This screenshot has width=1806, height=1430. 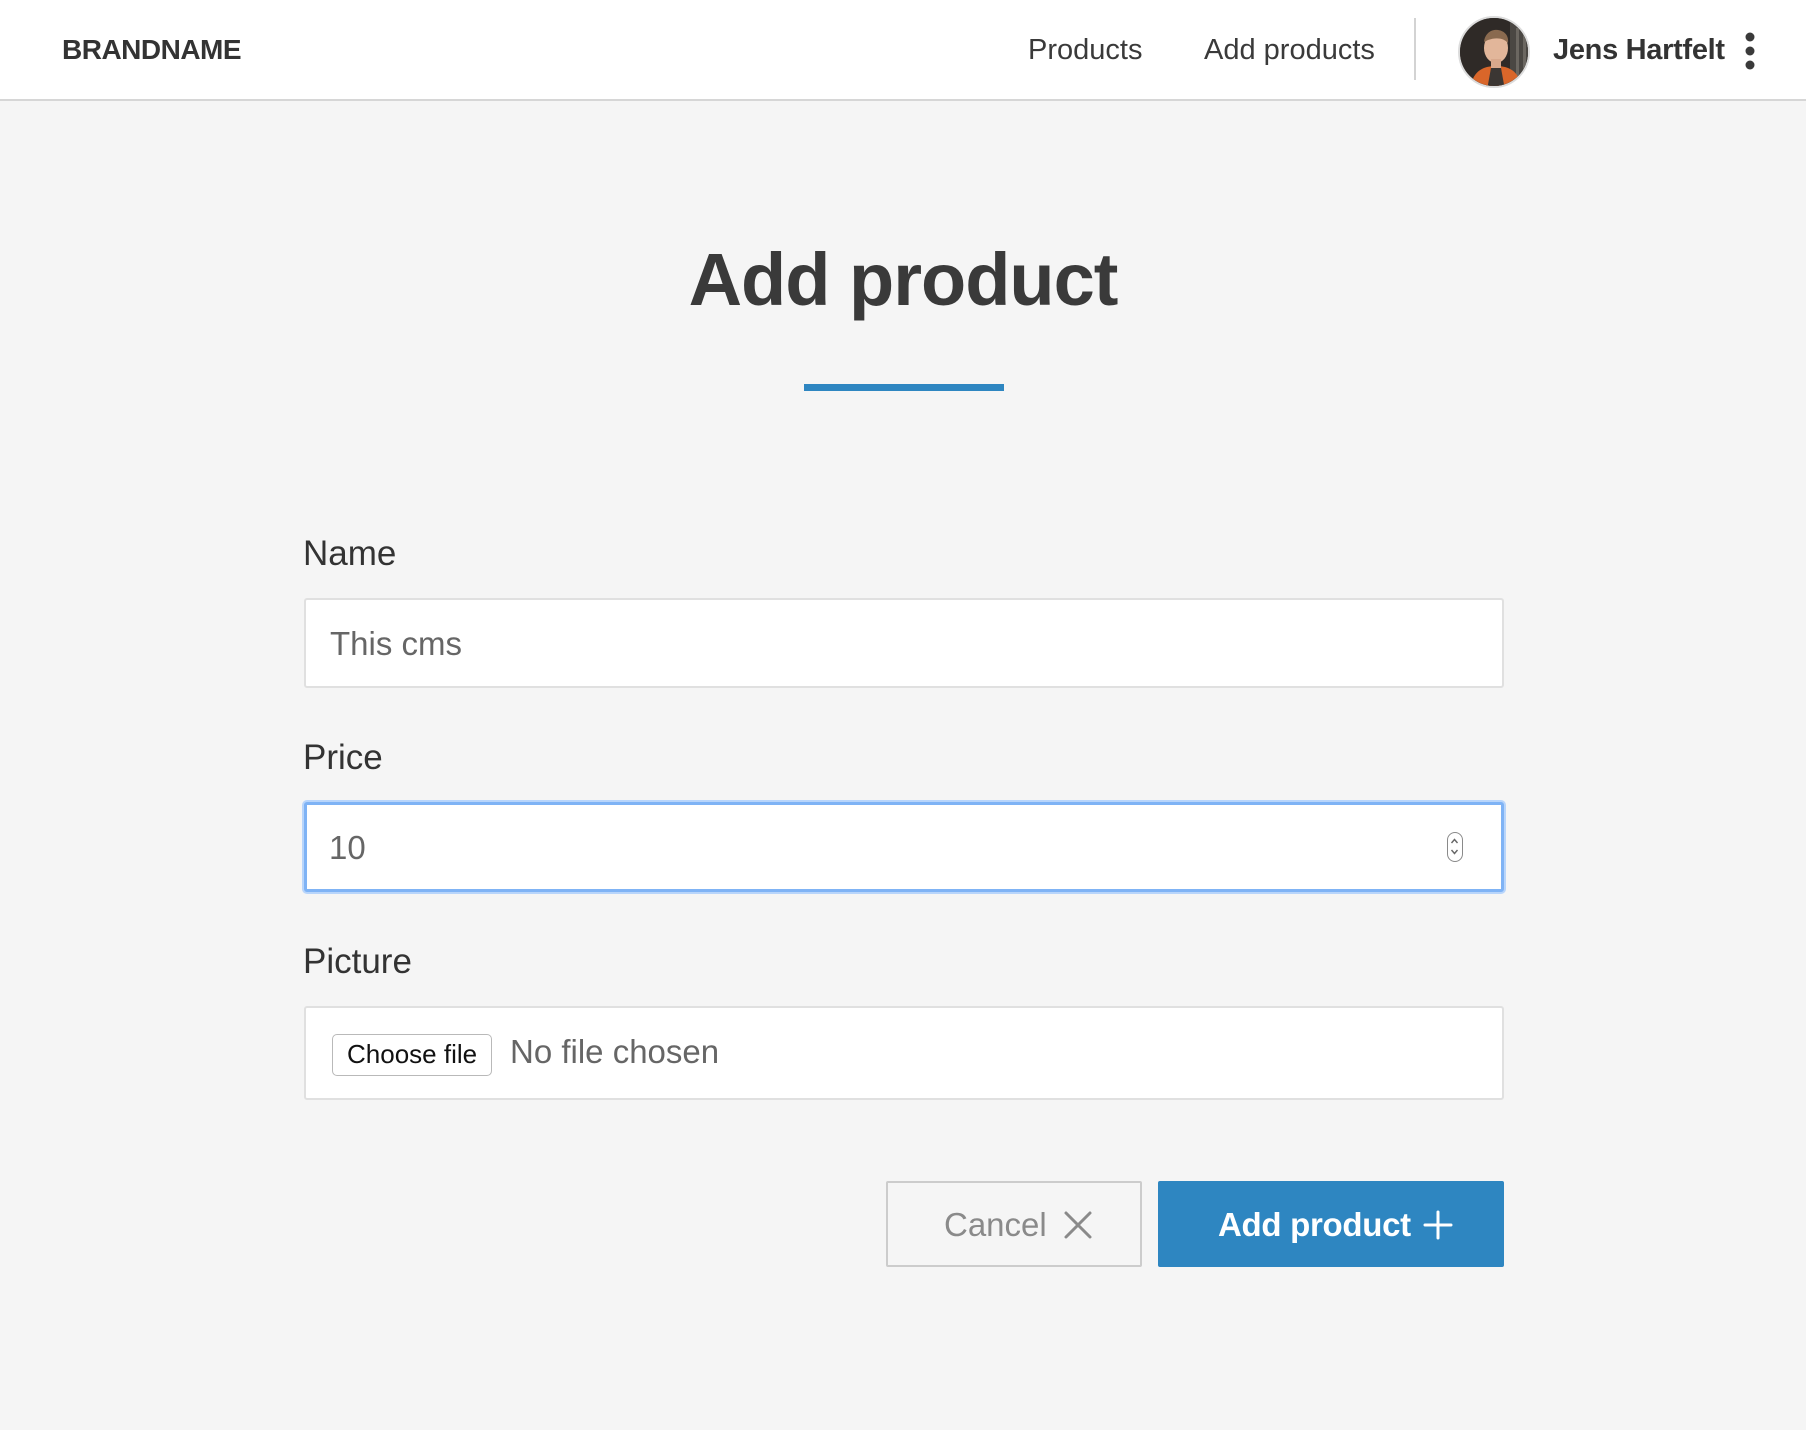 I want to click on user-photo-icon, so click(x=1494, y=52).